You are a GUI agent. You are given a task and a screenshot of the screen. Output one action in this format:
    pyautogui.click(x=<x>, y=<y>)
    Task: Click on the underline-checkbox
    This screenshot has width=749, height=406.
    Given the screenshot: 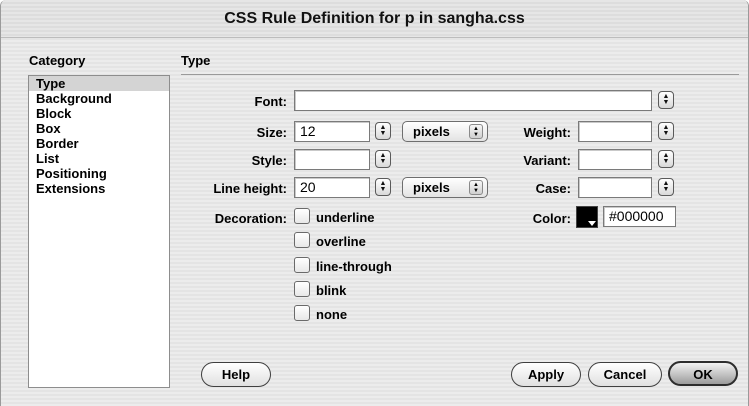 What is the action you would take?
    pyautogui.click(x=302, y=216)
    